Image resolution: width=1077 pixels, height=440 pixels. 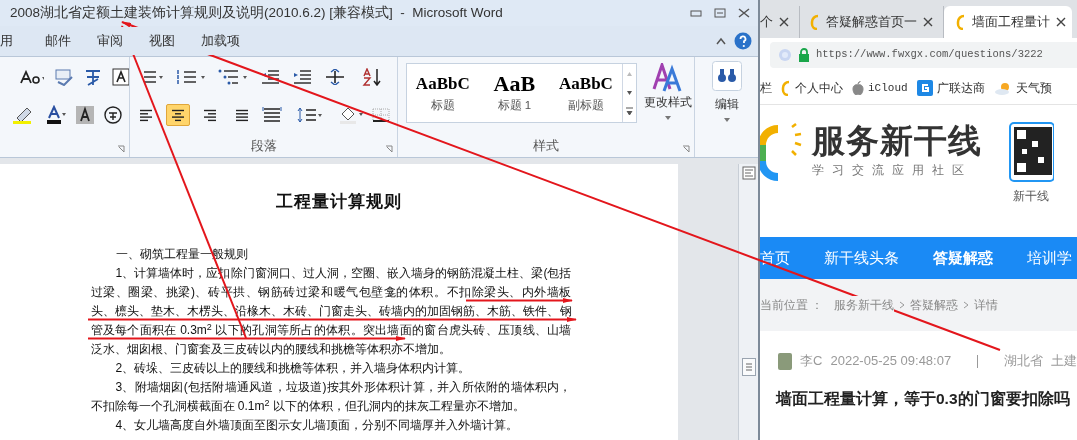 I want to click on minimize-icon, so click(x=696, y=13).